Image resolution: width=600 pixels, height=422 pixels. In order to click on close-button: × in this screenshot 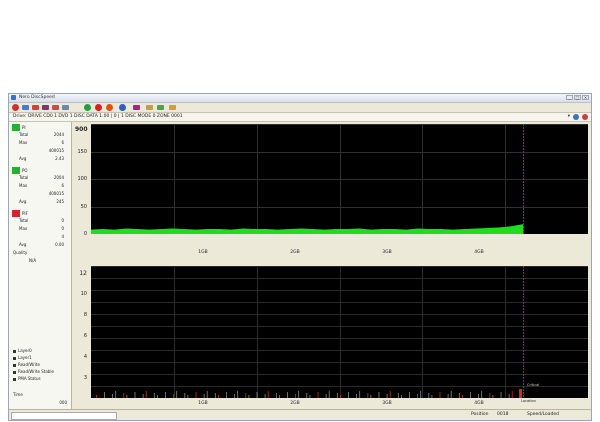, I will do `click(585, 97)`.